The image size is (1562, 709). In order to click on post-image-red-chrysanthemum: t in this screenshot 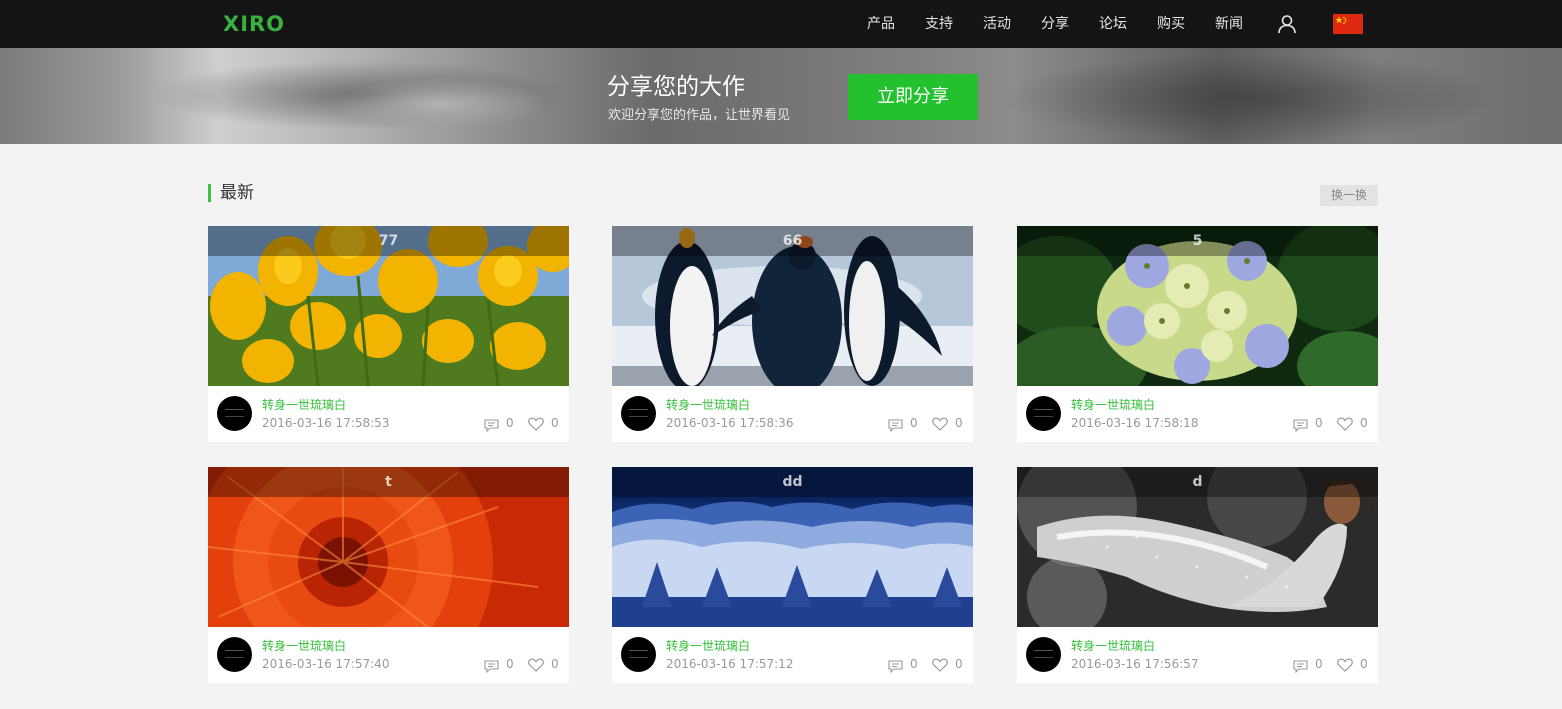, I will do `click(388, 547)`.